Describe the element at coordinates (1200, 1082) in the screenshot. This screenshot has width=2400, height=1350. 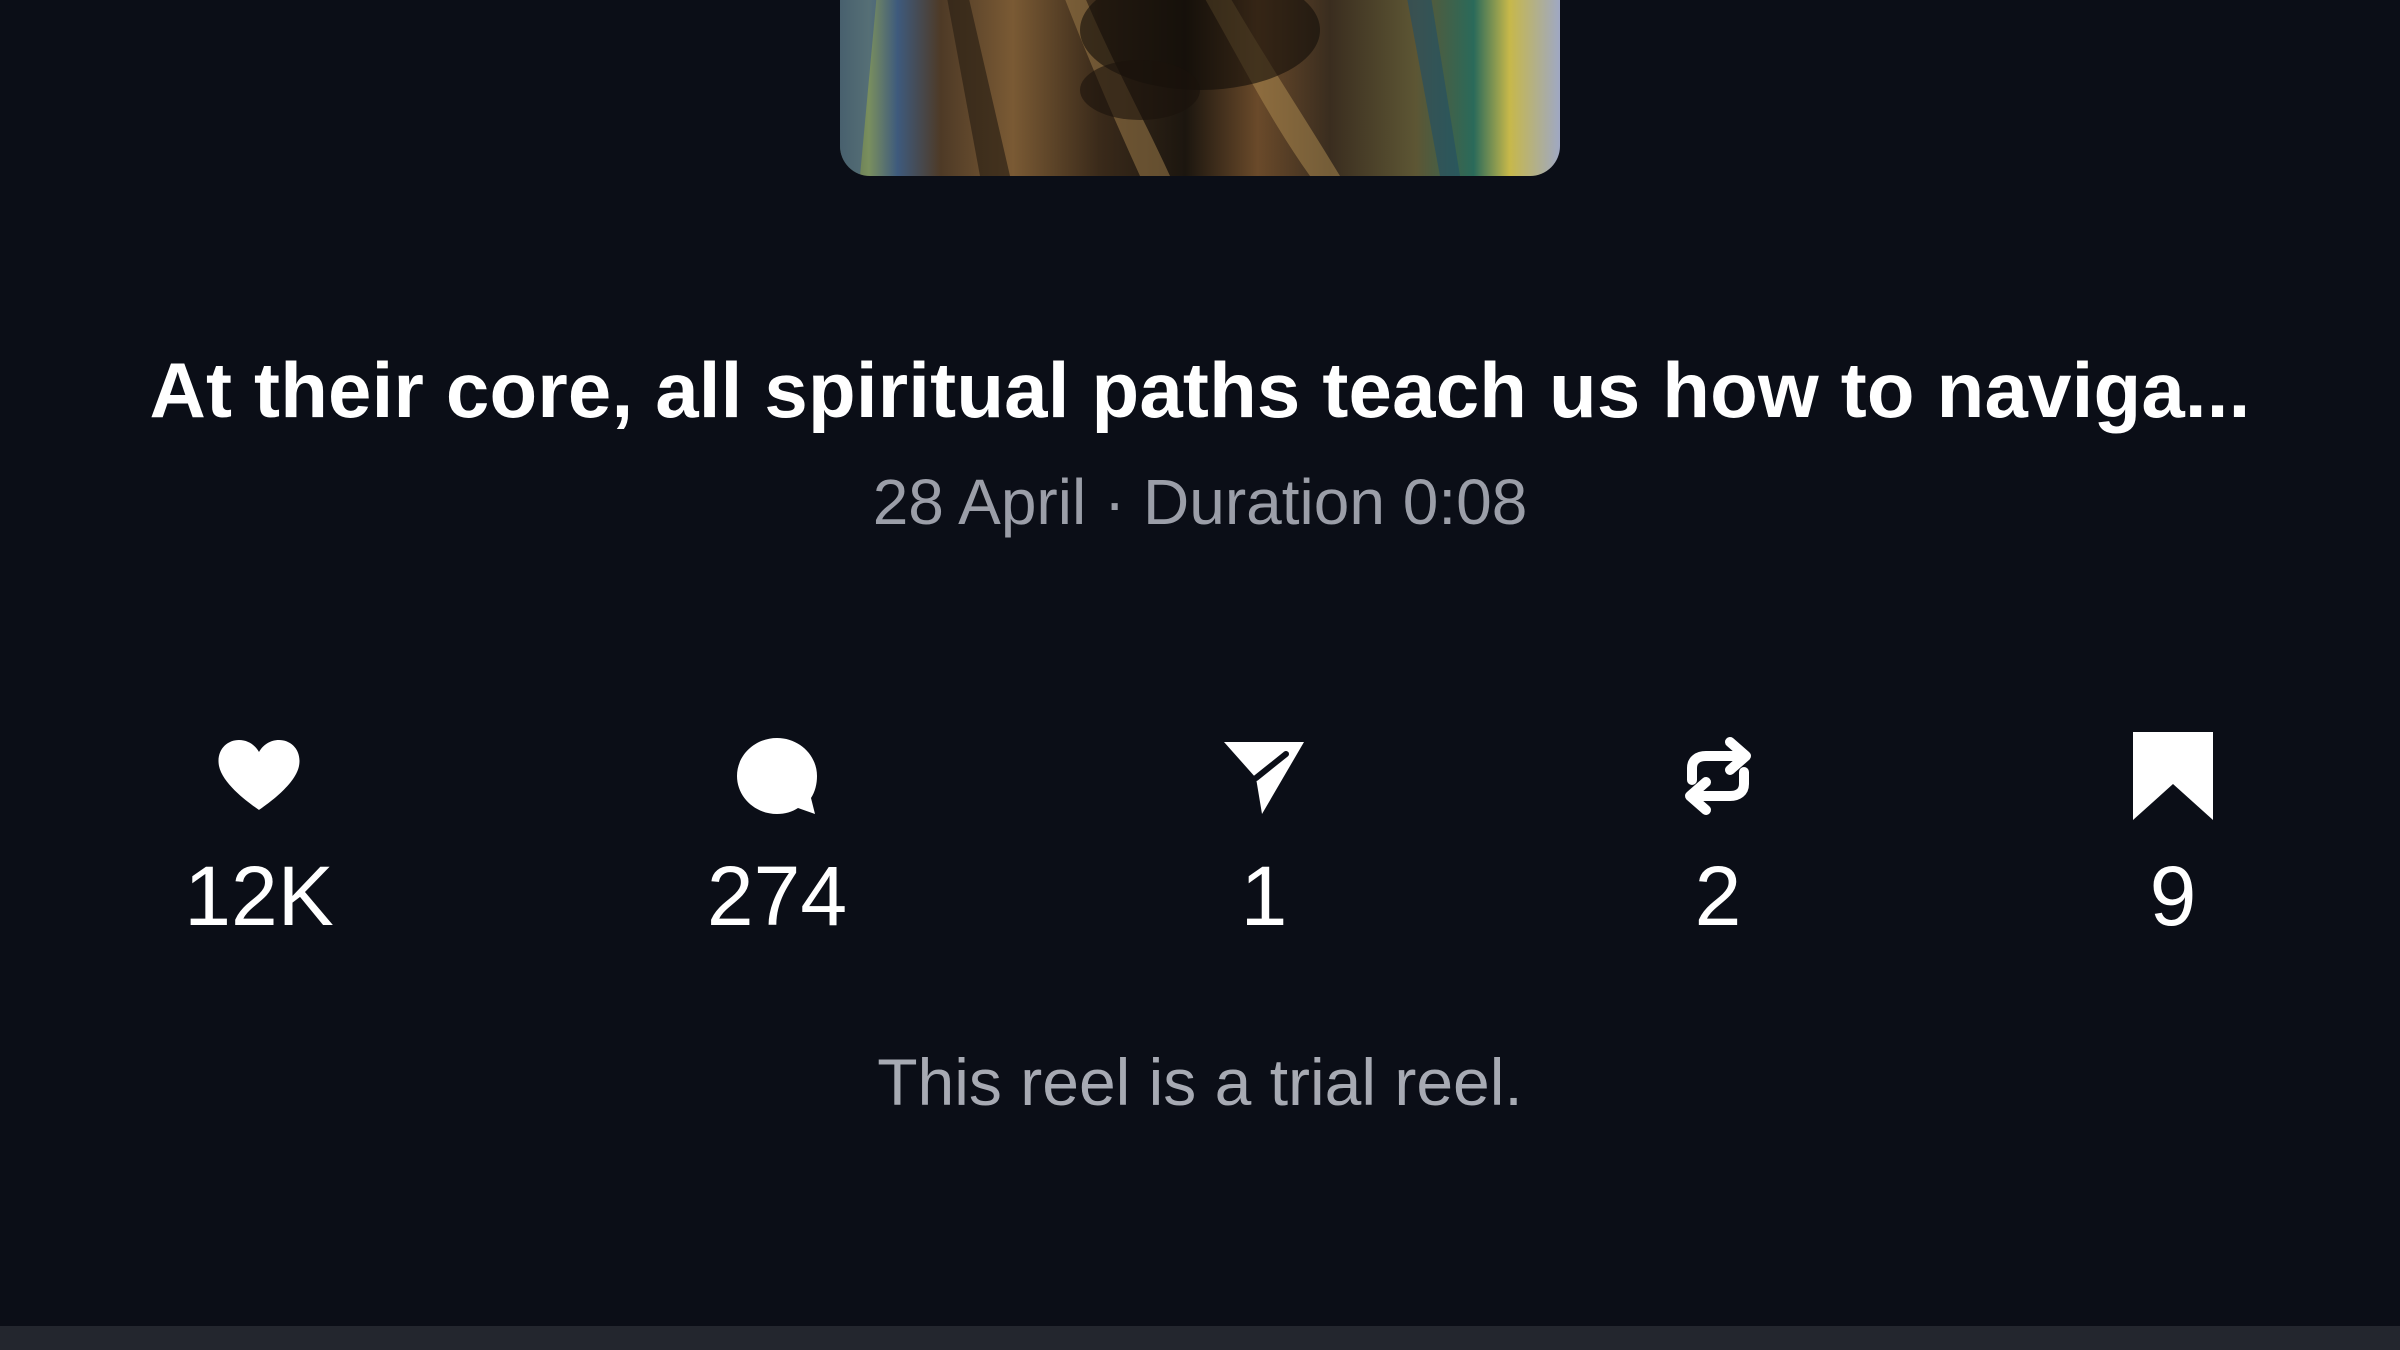
I see `trial-reel-note: This reel is a trial reel.` at that location.